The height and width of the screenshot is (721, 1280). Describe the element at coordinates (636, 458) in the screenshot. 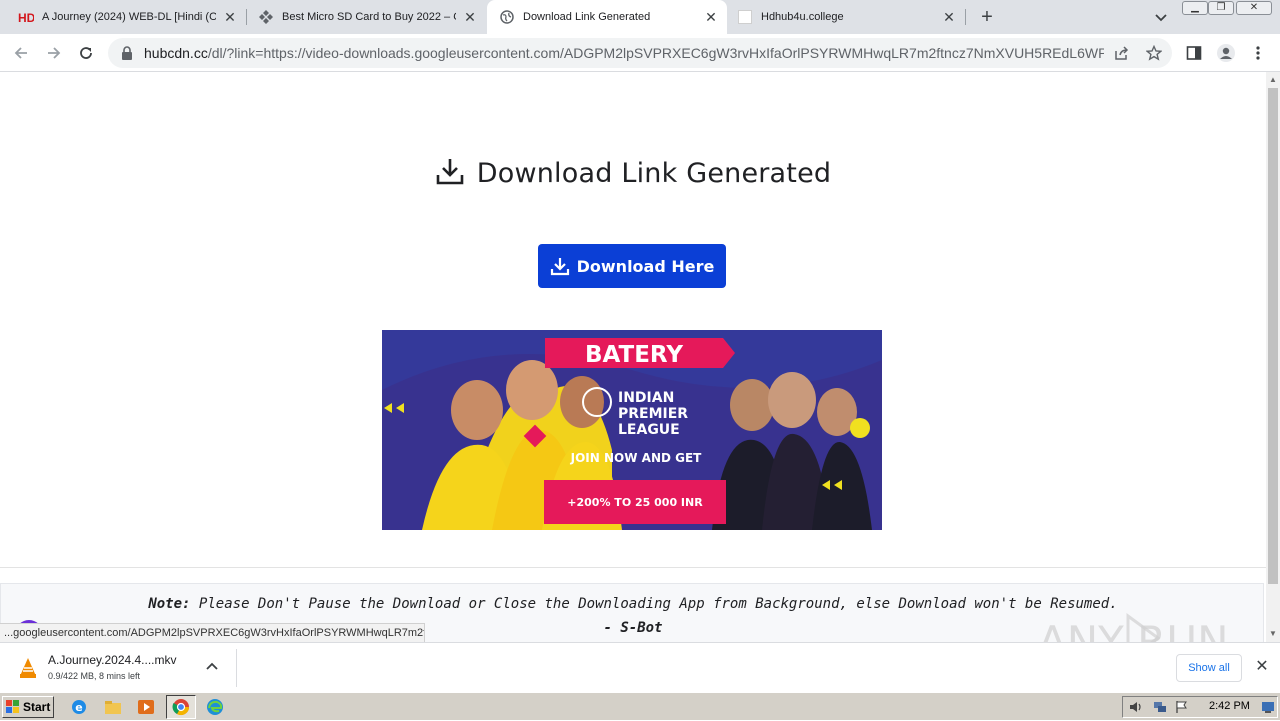

I see `banner-cta: JOIN NOW AND GET` at that location.